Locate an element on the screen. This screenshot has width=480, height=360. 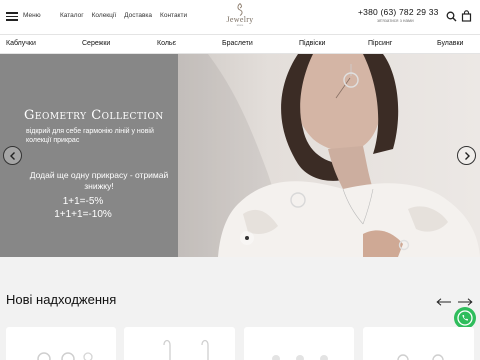
category-pins: Булавки is located at coordinates (450, 43).